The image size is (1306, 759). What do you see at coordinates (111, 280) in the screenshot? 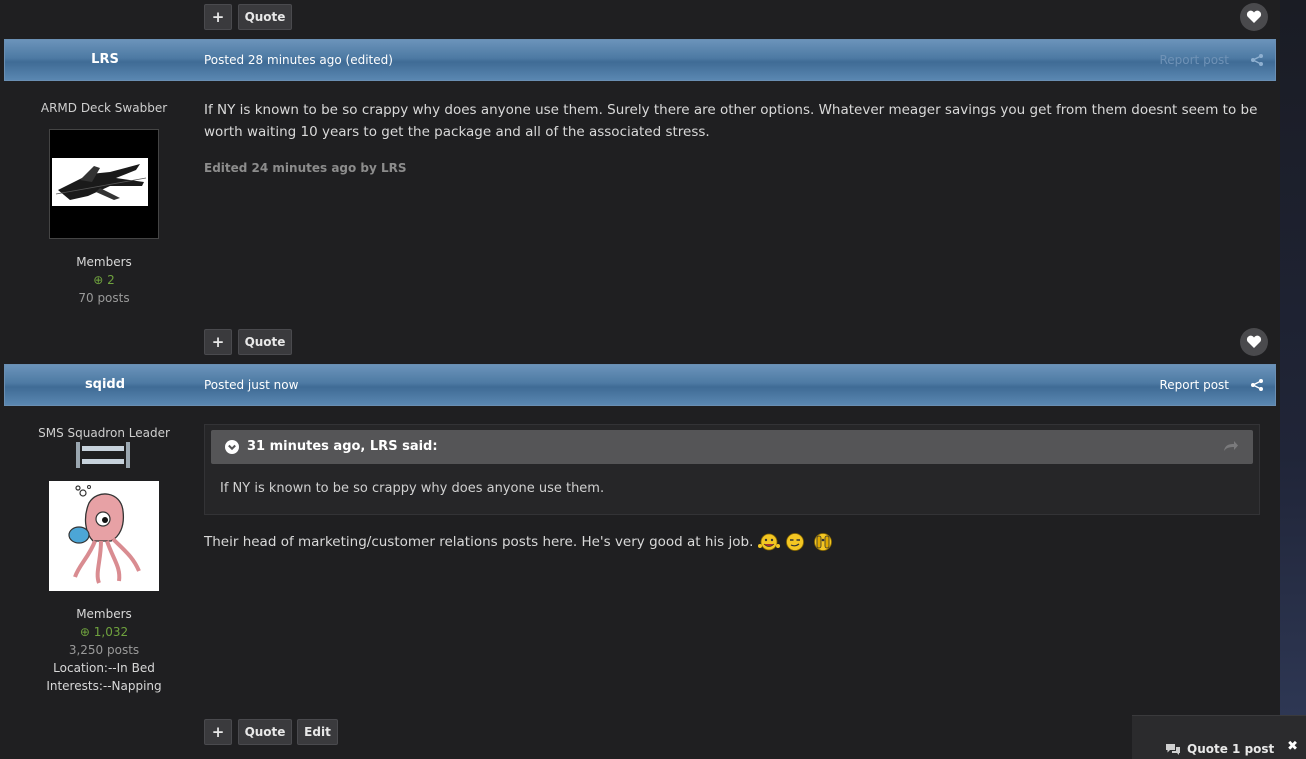
I see `reputation-value: 2` at bounding box center [111, 280].